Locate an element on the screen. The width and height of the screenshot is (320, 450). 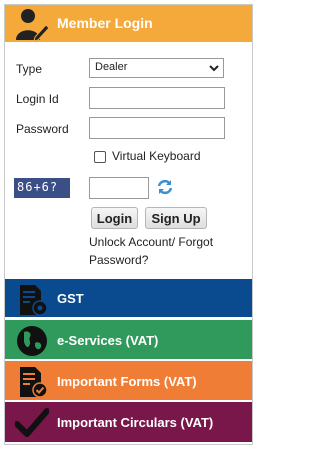
login-id-input is located at coordinates (157, 98).